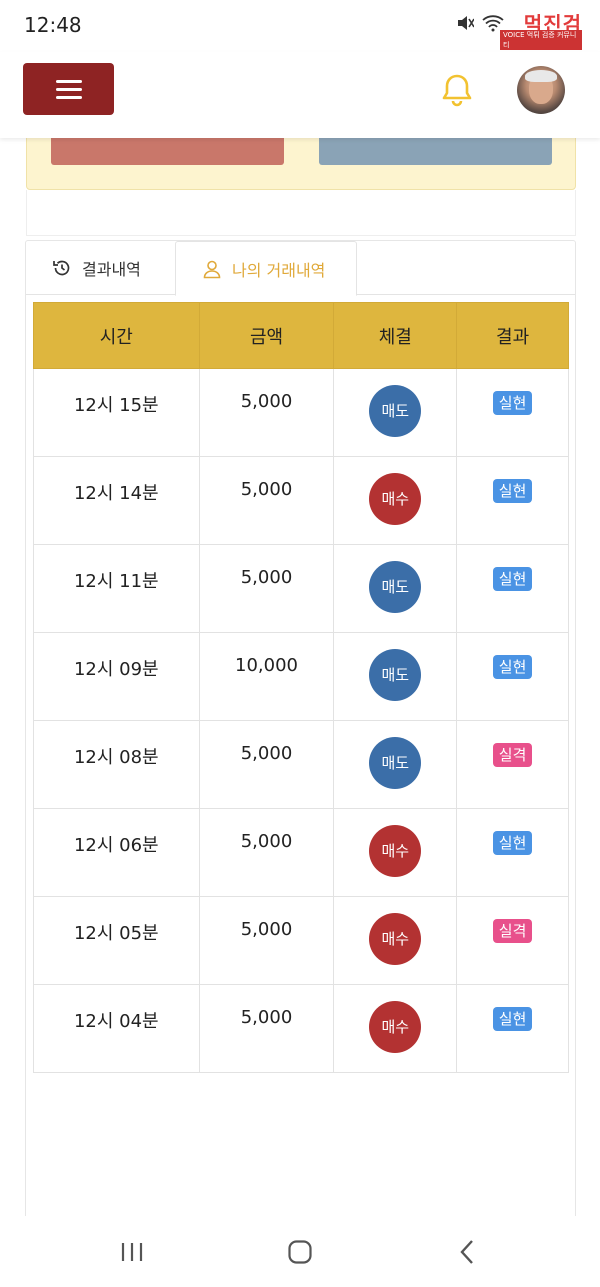 The image size is (600, 1287). Describe the element at coordinates (300, 95) in the screenshot. I see `app-header` at that location.